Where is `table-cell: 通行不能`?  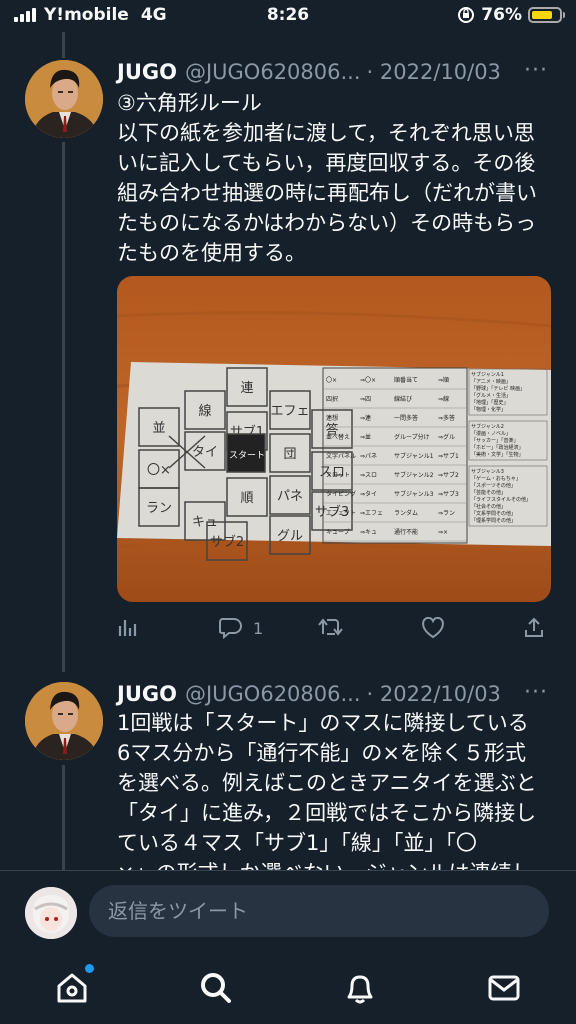
table-cell: 通行不能 is located at coordinates (406, 532).